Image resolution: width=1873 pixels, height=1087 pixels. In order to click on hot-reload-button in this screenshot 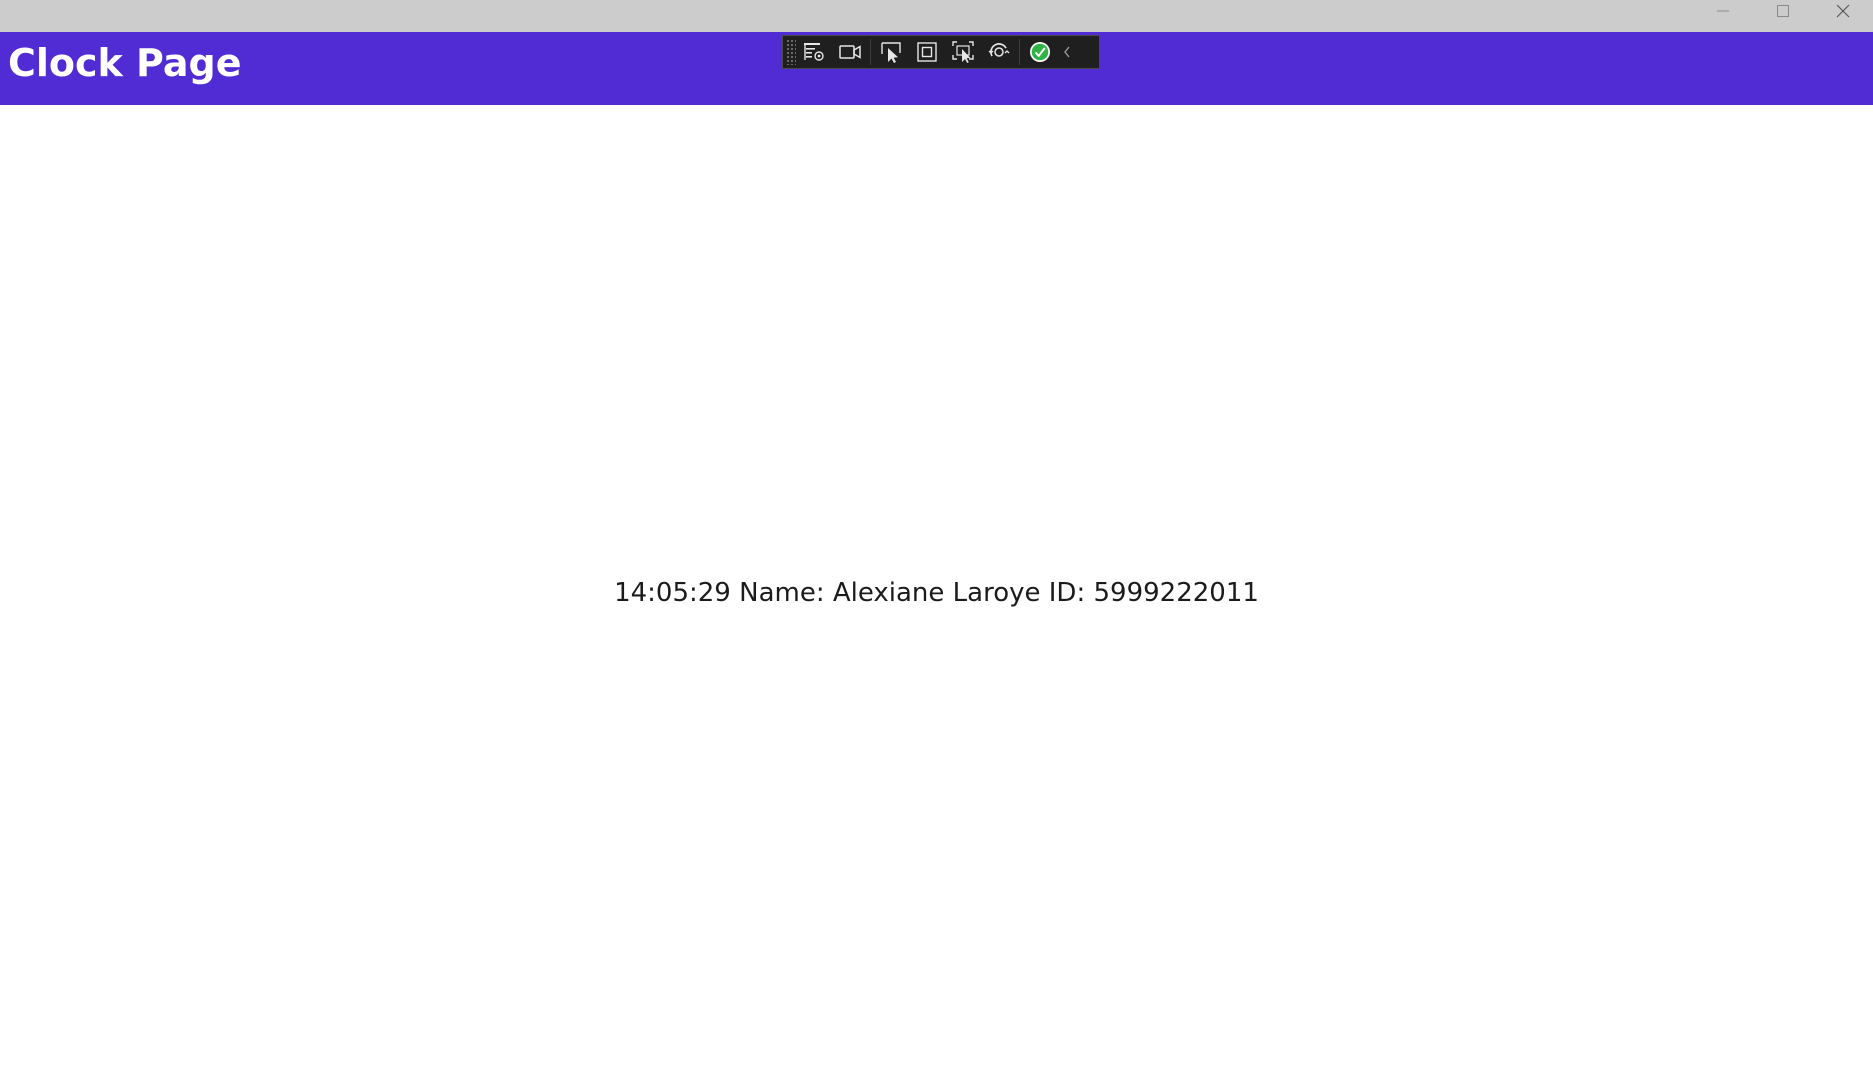, I will do `click(999, 52)`.